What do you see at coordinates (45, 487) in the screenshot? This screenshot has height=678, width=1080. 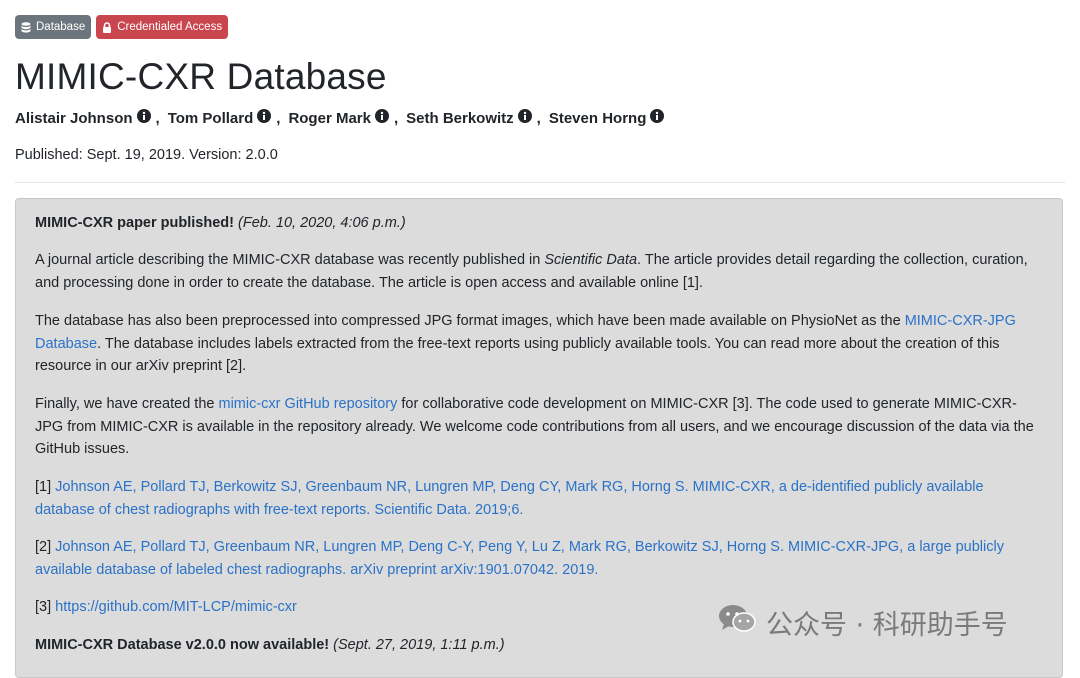 I see `reference-number: [1]` at bounding box center [45, 487].